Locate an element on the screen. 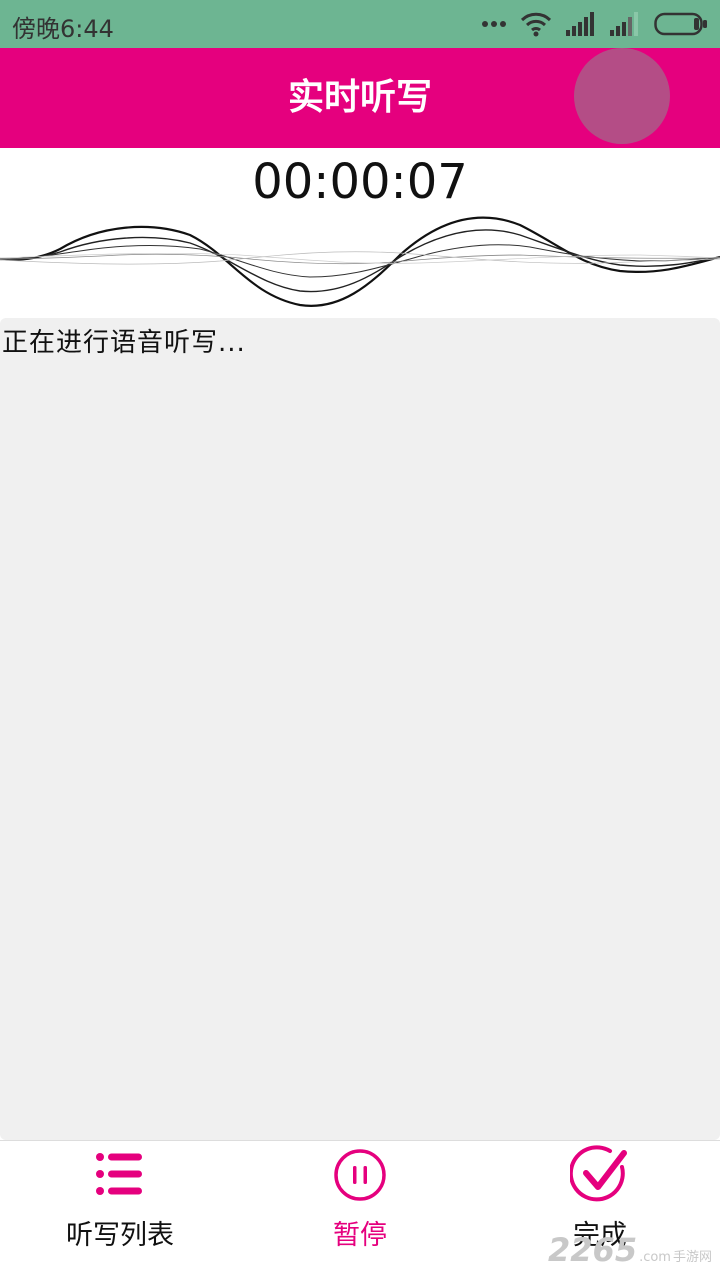 Image resolution: width=720 pixels, height=1280 pixels. status-time: 傍晚6:44 is located at coordinates (63, 29).